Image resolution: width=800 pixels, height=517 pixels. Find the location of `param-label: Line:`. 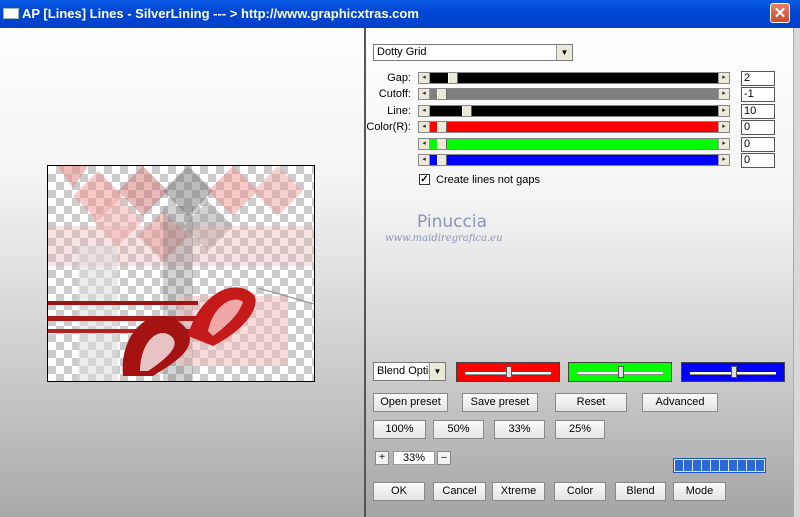

param-label: Line: is located at coordinates (399, 111).